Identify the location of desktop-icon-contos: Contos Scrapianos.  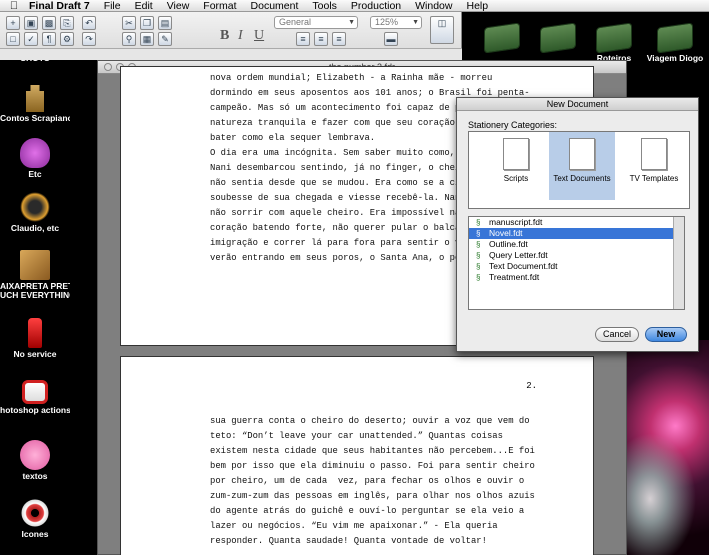
(35, 102).